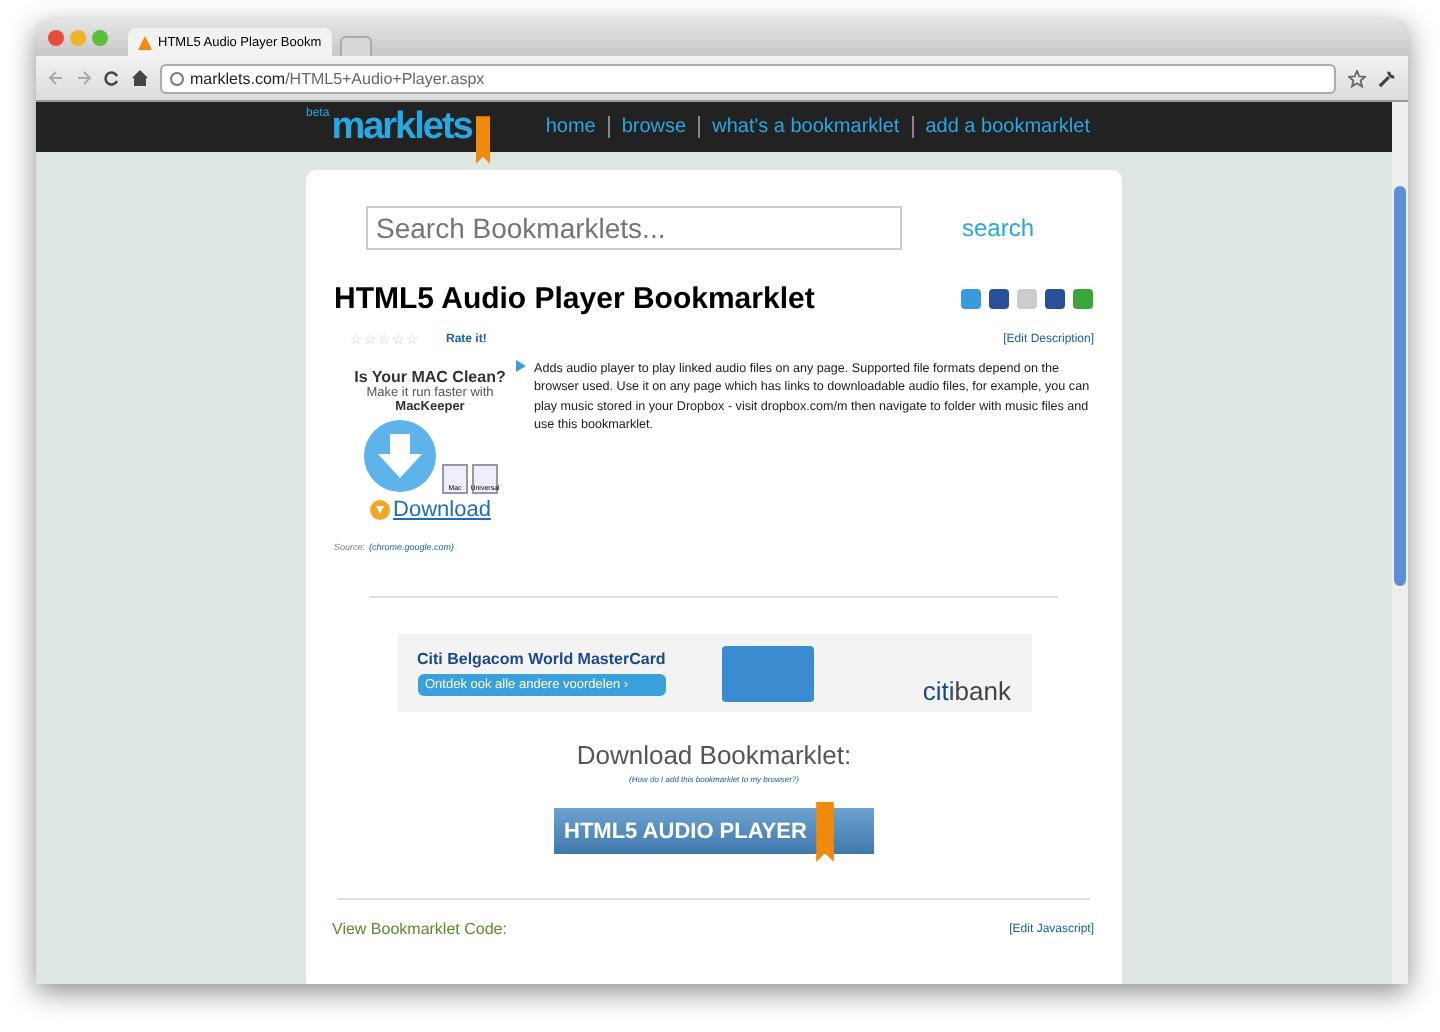 This screenshot has height=1032, width=1440. What do you see at coordinates (748, 78) in the screenshot?
I see `address-bar: marklets.com/HTML5+Audio+Player.aspx` at bounding box center [748, 78].